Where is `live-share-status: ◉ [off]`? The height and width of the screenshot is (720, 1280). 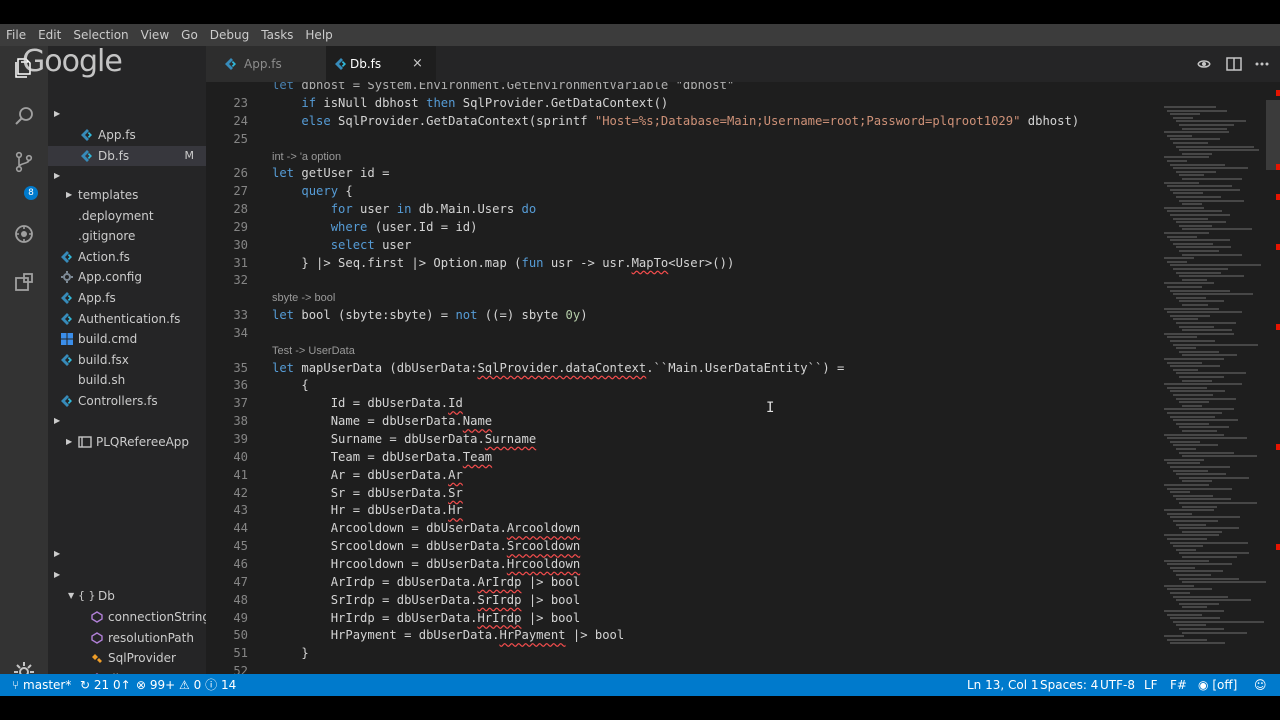
live-share-status: ◉ [off] is located at coordinates (1217, 685).